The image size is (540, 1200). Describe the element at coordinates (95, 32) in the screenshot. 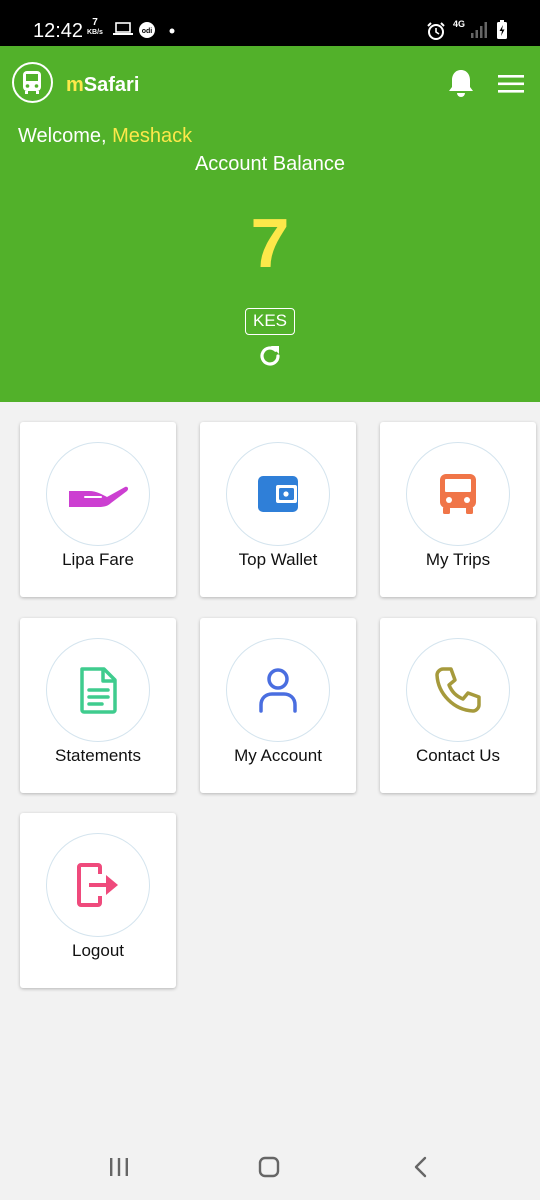

I see `network-speed-unit: KB/s` at that location.